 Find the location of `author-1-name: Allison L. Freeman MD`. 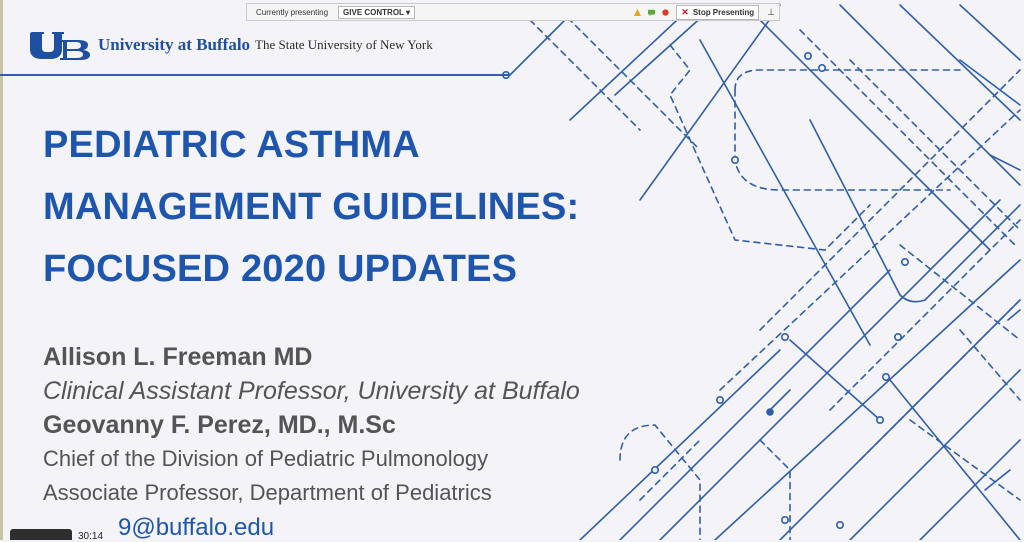

author-1-name: Allison L. Freeman MD is located at coordinates (178, 357).